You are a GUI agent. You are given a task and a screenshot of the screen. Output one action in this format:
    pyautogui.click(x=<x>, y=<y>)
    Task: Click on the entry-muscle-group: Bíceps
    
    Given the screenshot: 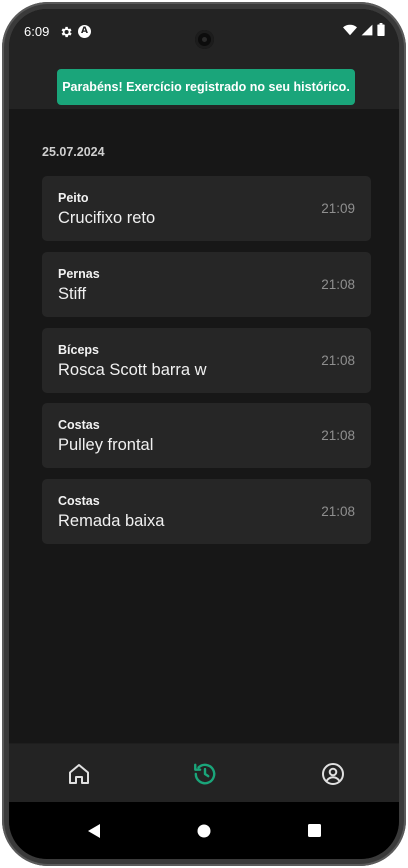 What is the action you would take?
    pyautogui.click(x=78, y=350)
    